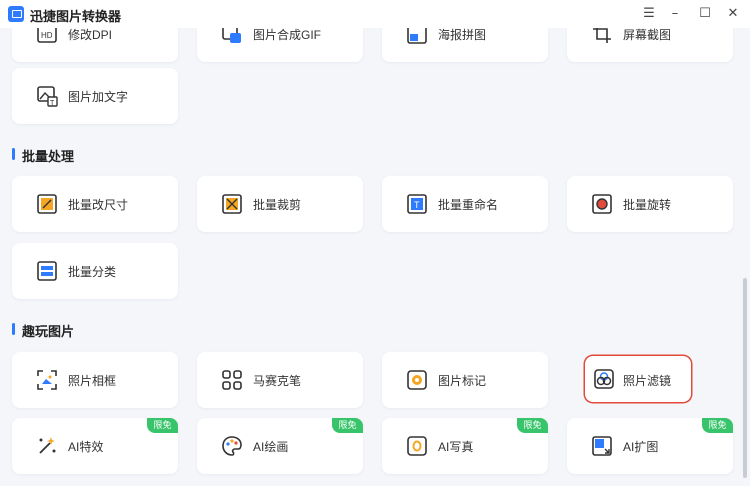 This screenshot has height=486, width=750. I want to click on card-label: 马赛克笔, so click(277, 381).